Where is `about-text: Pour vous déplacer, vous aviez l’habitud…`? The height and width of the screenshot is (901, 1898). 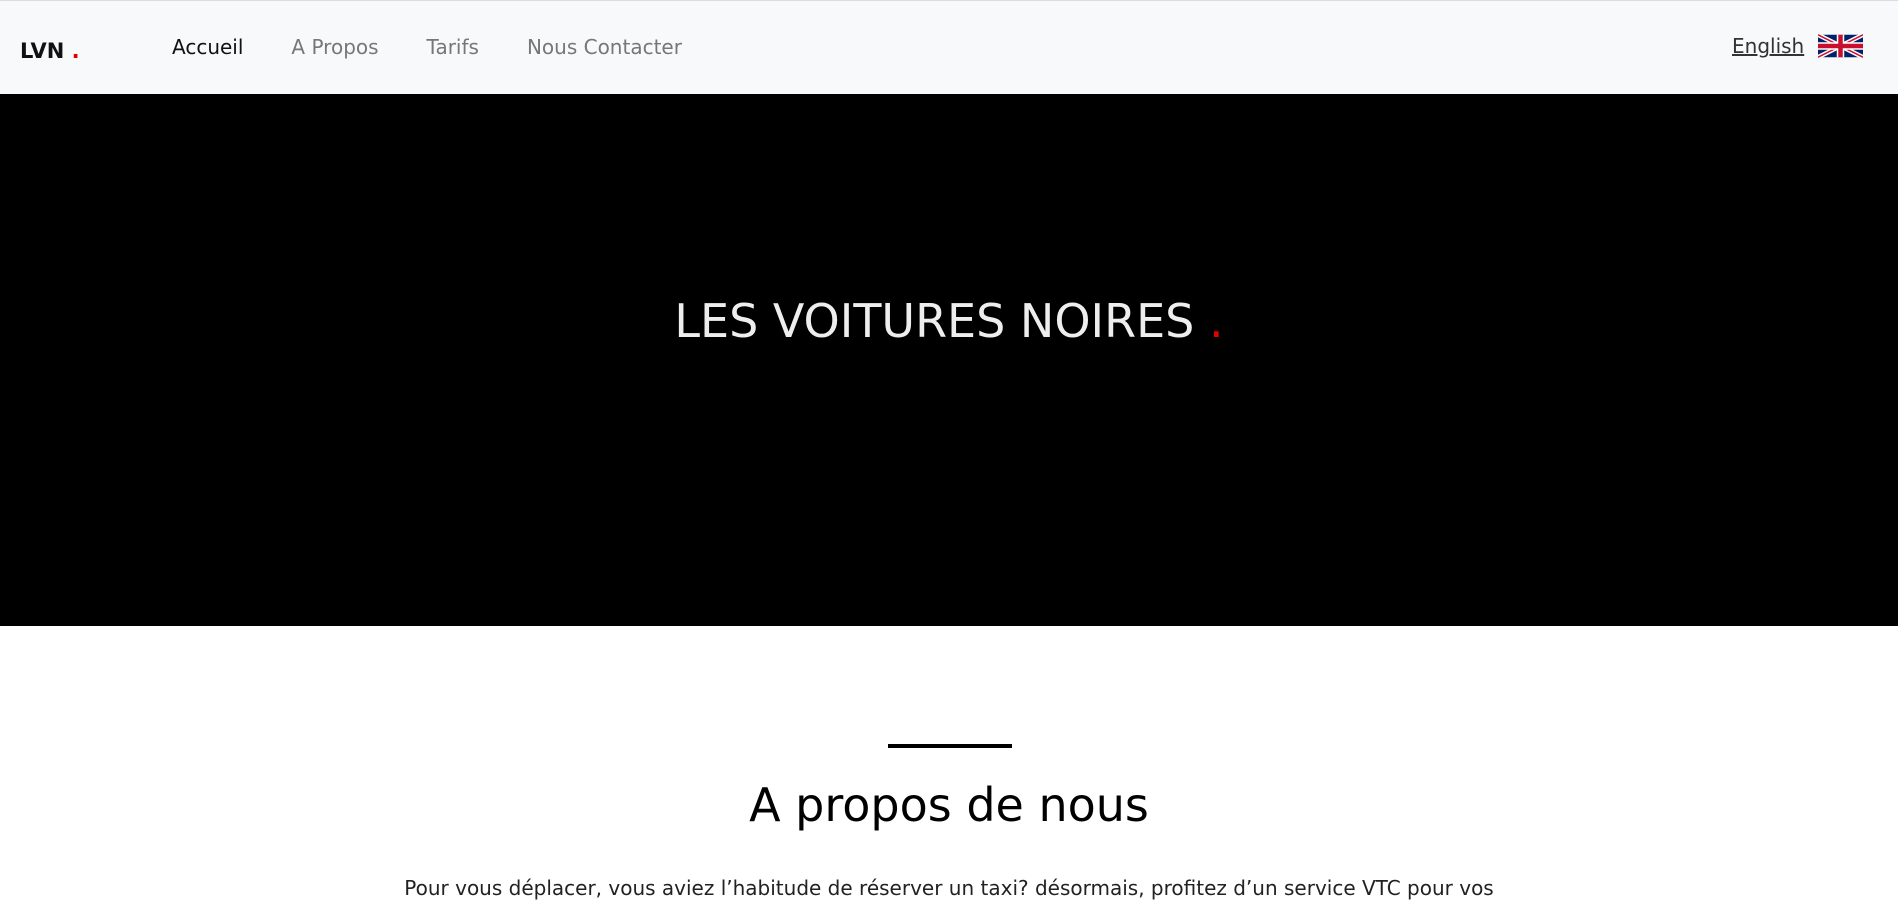 about-text: Pour vous déplacer, vous aviez l’habitud… is located at coordinates (949, 888).